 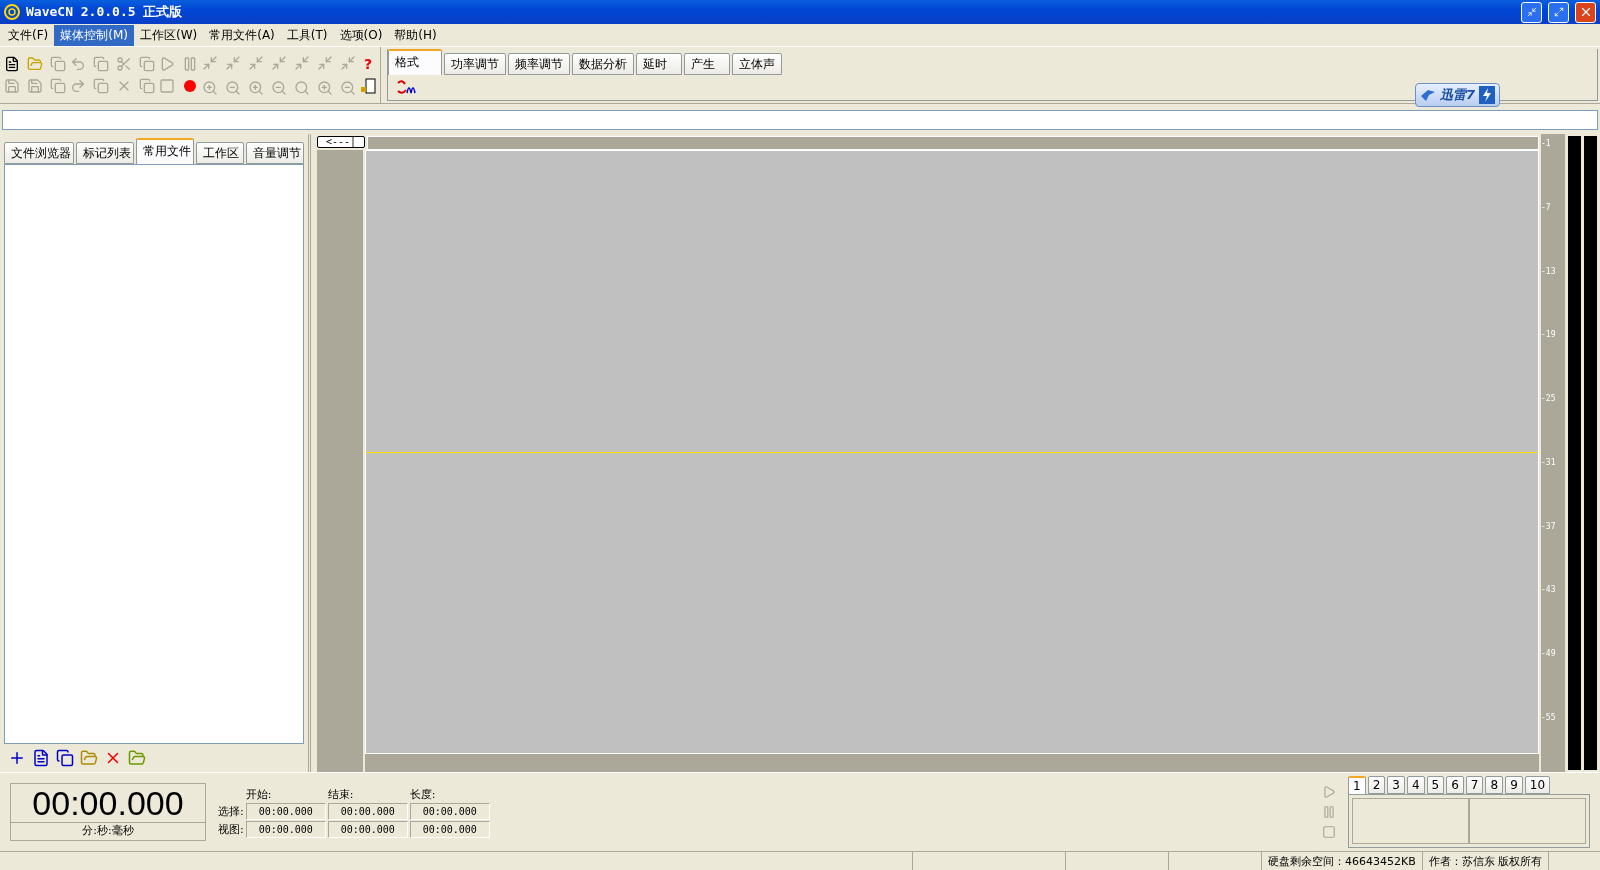 What do you see at coordinates (124, 64) in the screenshot?
I see `scissors-icon` at bounding box center [124, 64].